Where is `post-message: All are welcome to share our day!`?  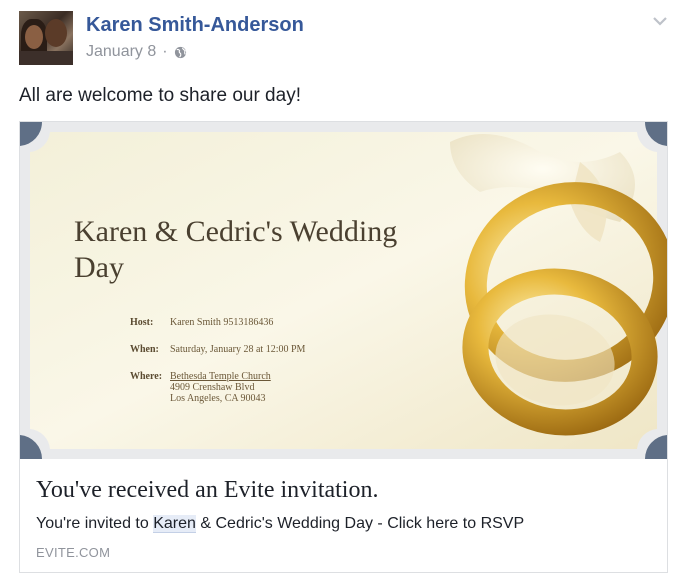 post-message: All are welcome to share our day! is located at coordinates (160, 95).